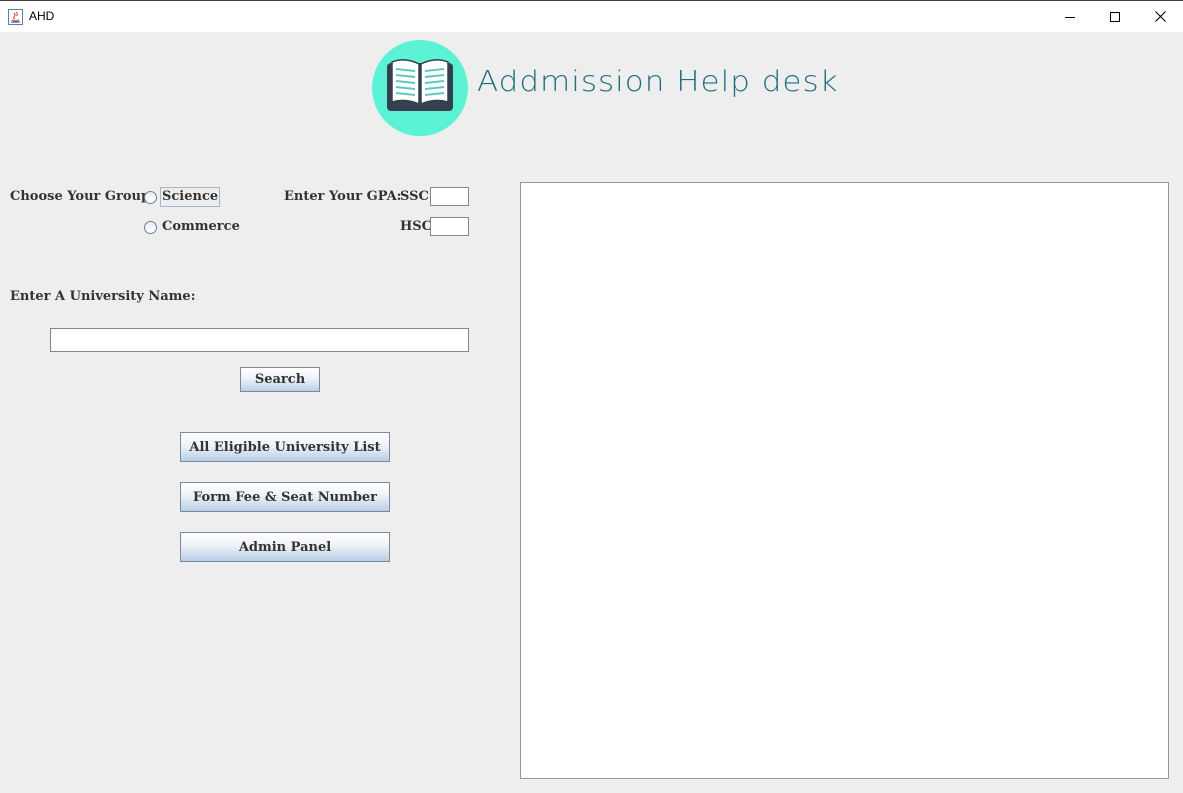 The width and height of the screenshot is (1183, 793). I want to click on eligible-university-list-button: All Eligible University List, so click(285, 447).